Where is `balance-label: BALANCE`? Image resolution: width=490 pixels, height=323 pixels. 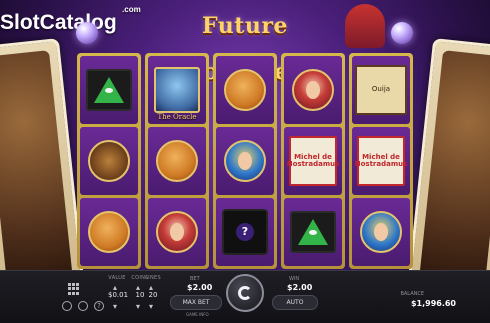
balance-label: BALANCE is located at coordinates (412, 294).